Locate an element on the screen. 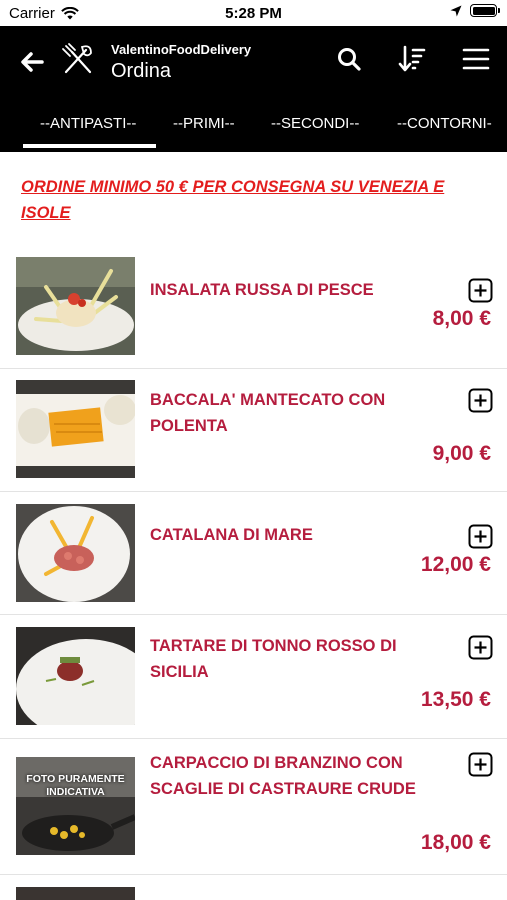 The height and width of the screenshot is (900, 507). tab-primi: --PRIMI-- is located at coordinates (204, 132).